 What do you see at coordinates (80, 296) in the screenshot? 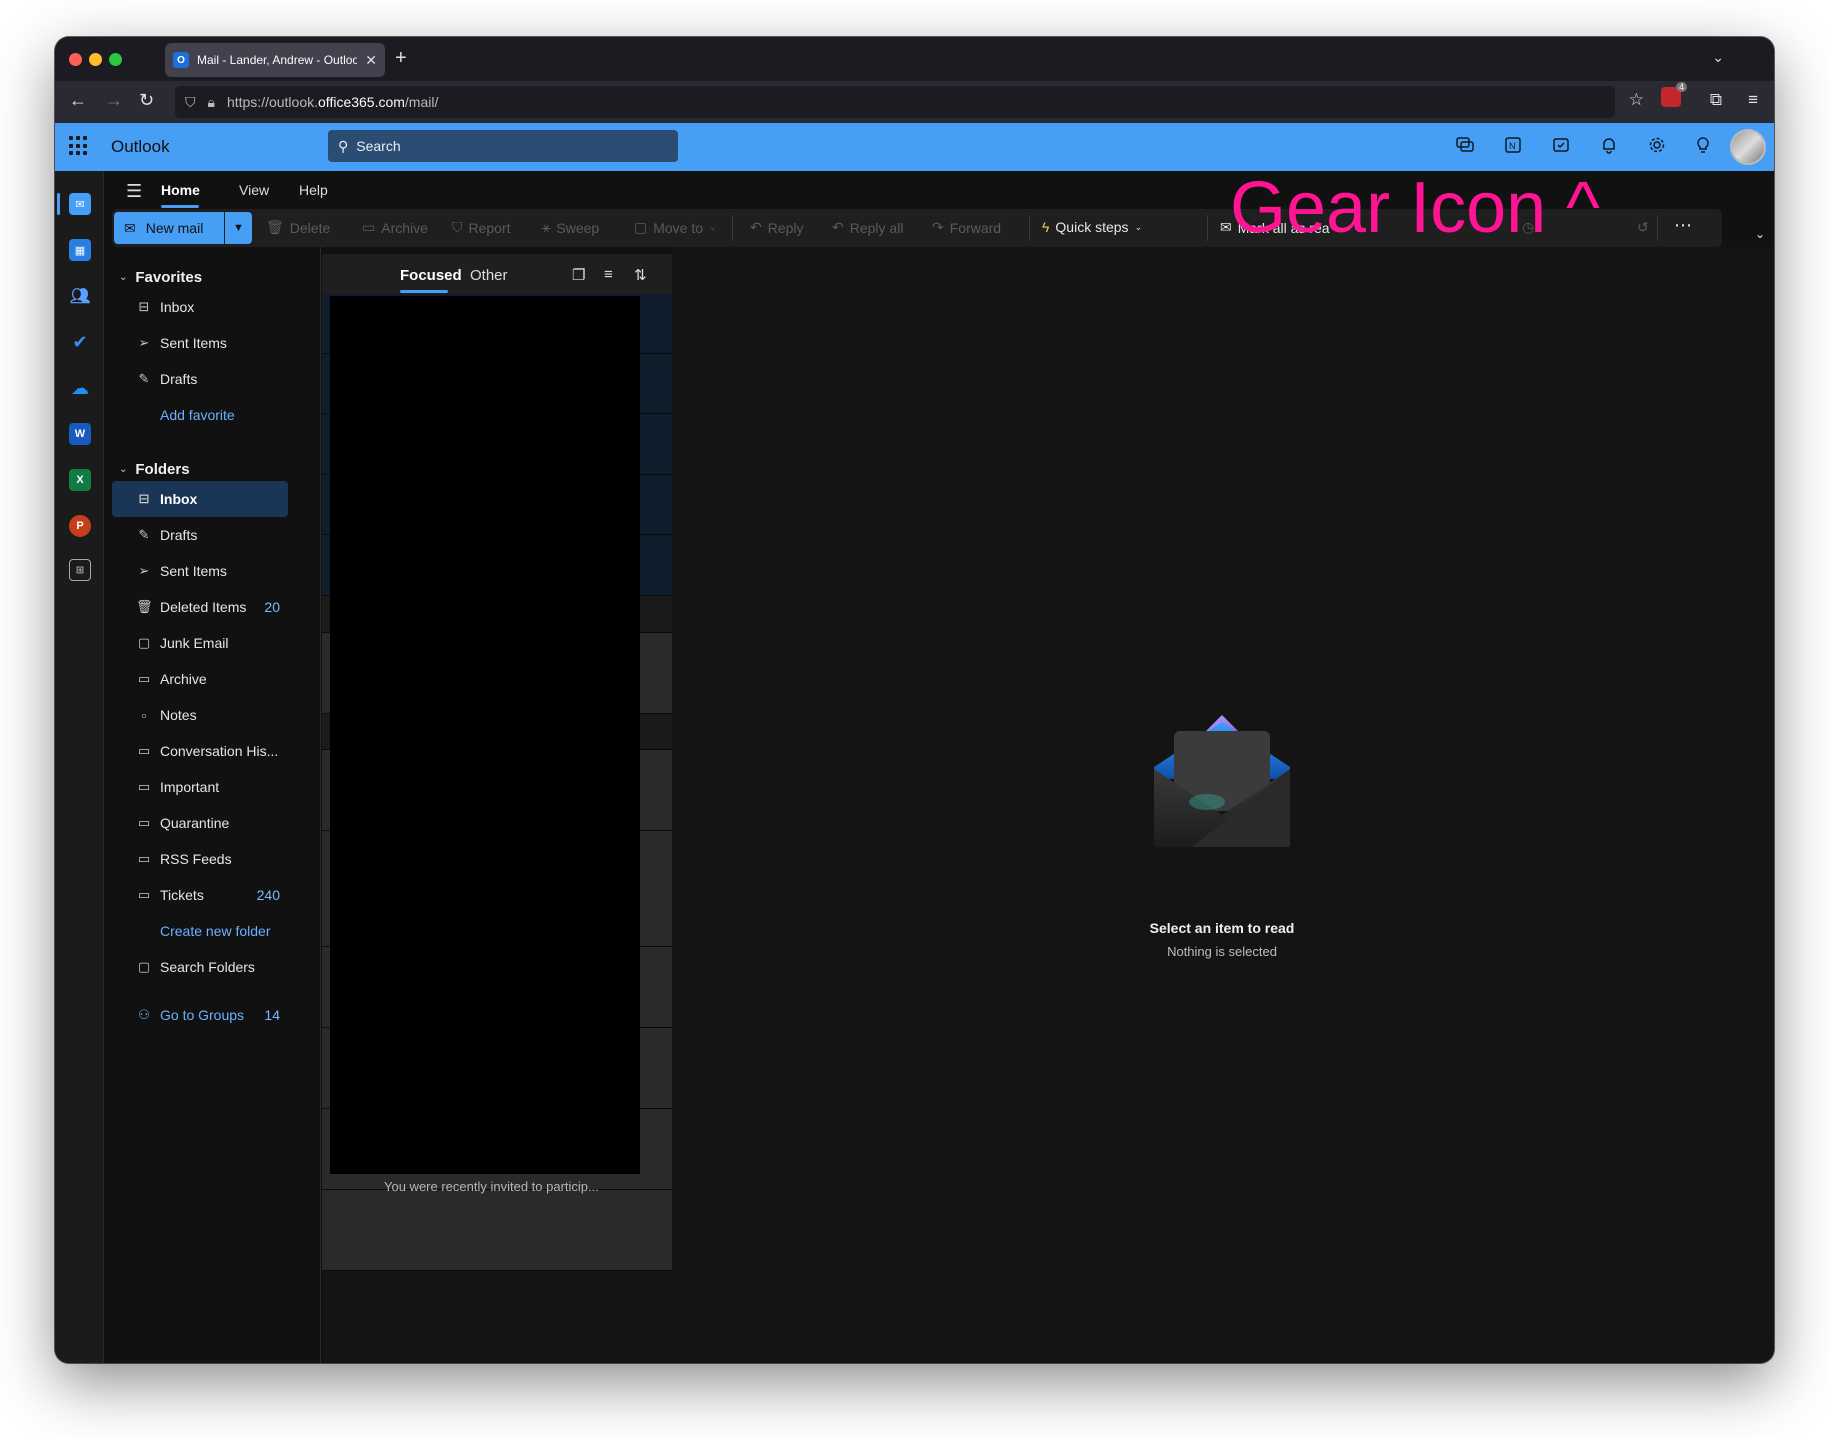
I see `people-icon: 👥︎` at bounding box center [80, 296].